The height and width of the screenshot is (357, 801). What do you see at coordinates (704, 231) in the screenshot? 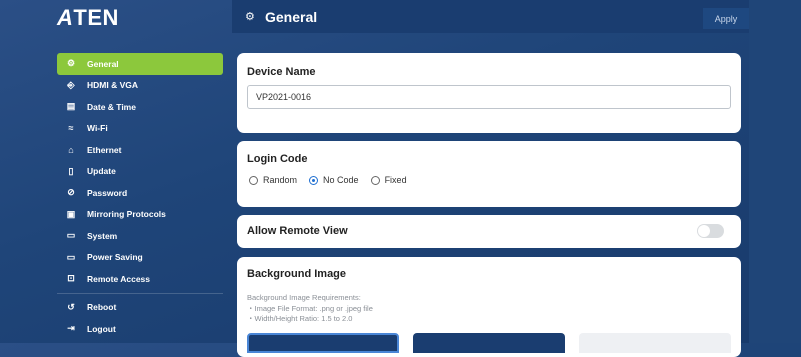
I see `toggle-knob` at bounding box center [704, 231].